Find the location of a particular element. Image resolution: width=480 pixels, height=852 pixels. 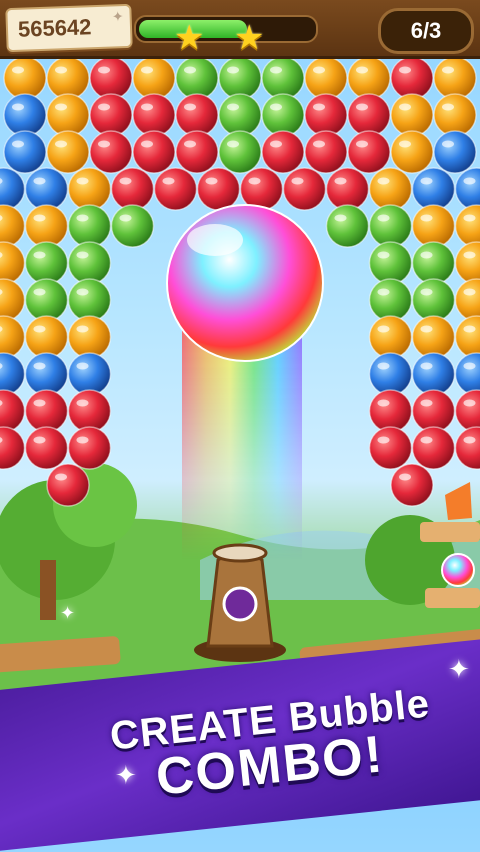

next-rainbow-bubble is located at coordinates (458, 570).